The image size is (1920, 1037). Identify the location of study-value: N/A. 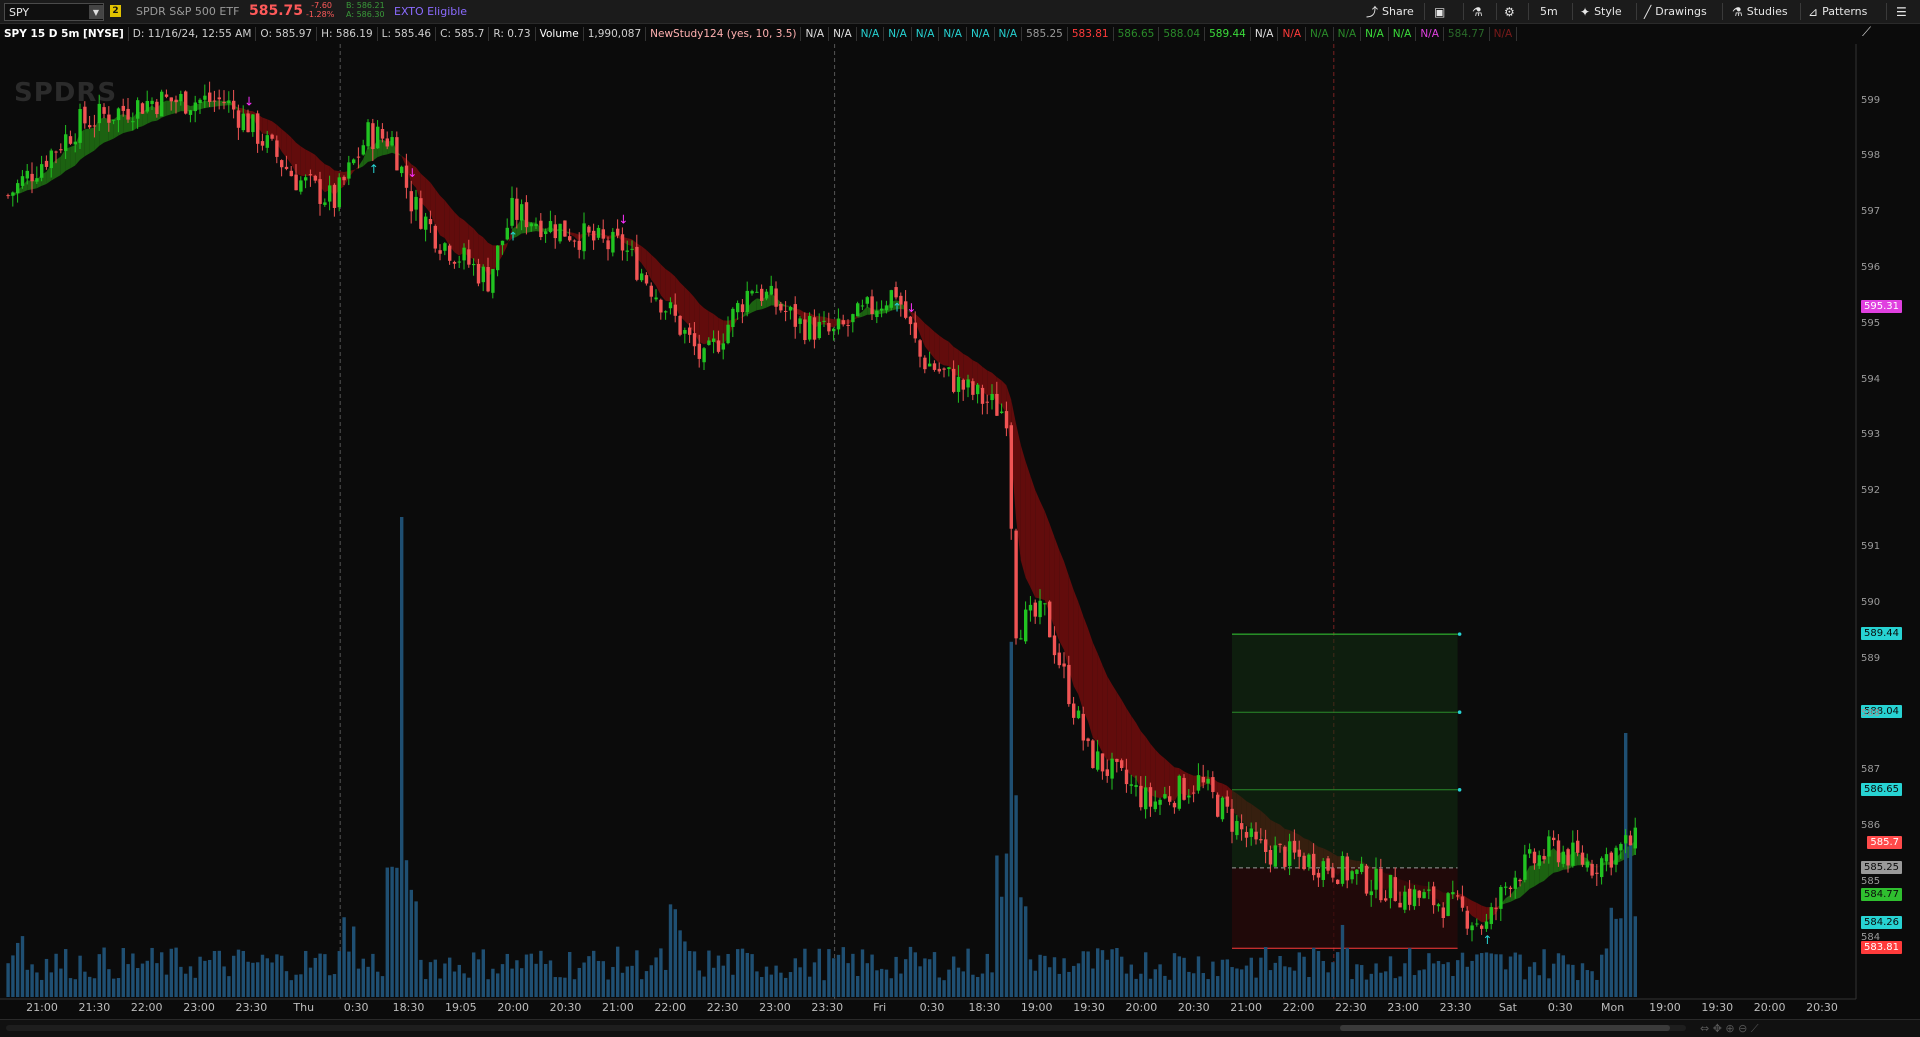
(1430, 34).